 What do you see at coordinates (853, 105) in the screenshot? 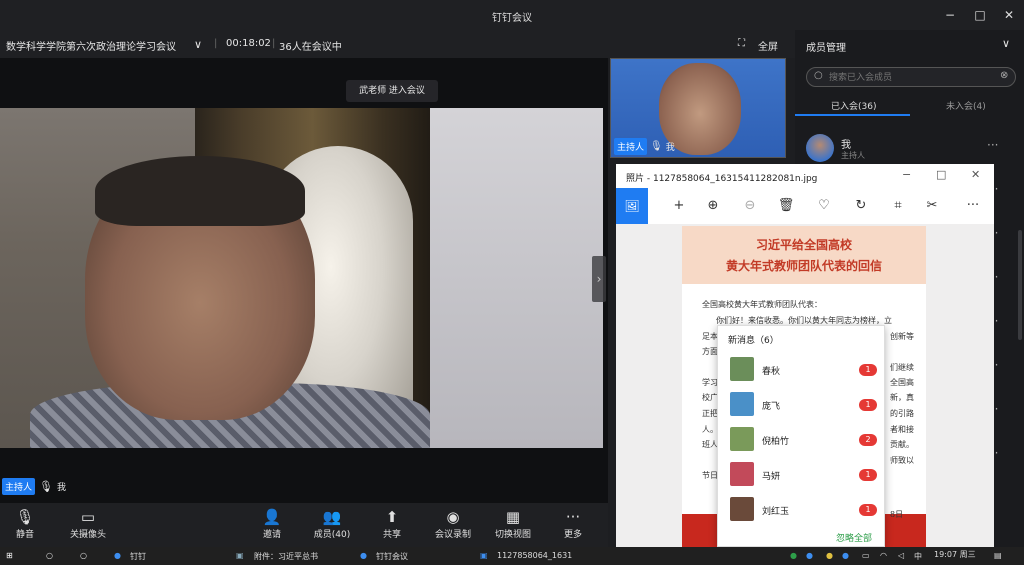
I see `tab-joined: 已入会(36)` at bounding box center [853, 105].